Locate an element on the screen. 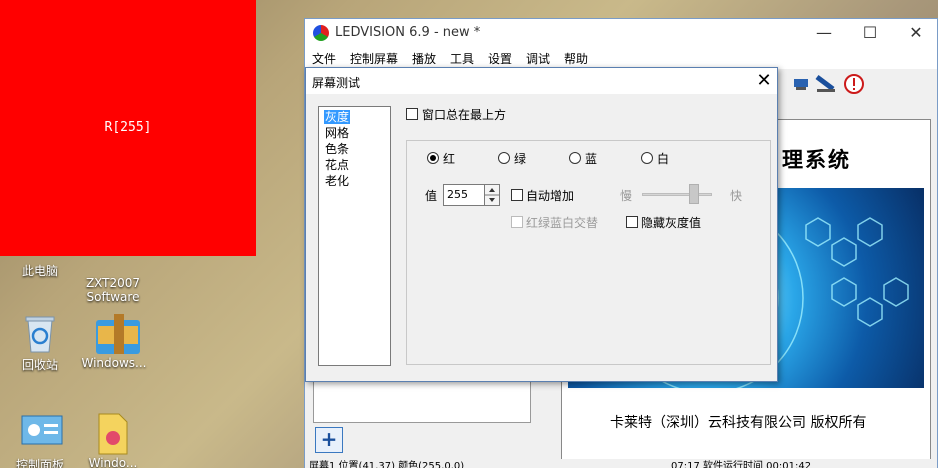  add-button: + is located at coordinates (329, 440).